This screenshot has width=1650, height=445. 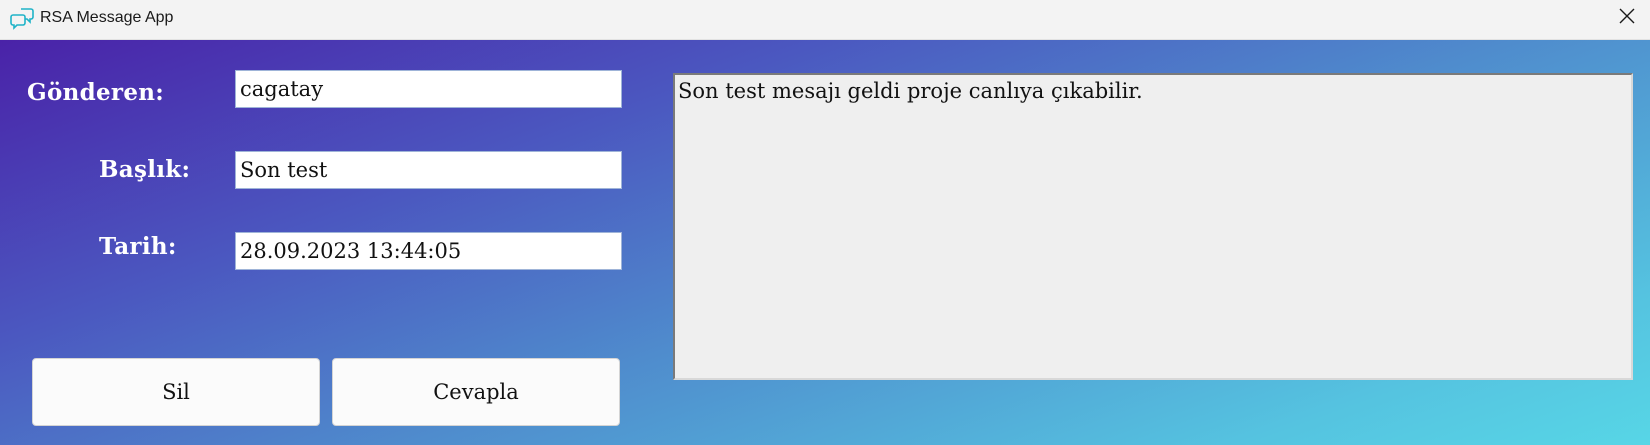 I want to click on close-icon, so click(x=1627, y=18).